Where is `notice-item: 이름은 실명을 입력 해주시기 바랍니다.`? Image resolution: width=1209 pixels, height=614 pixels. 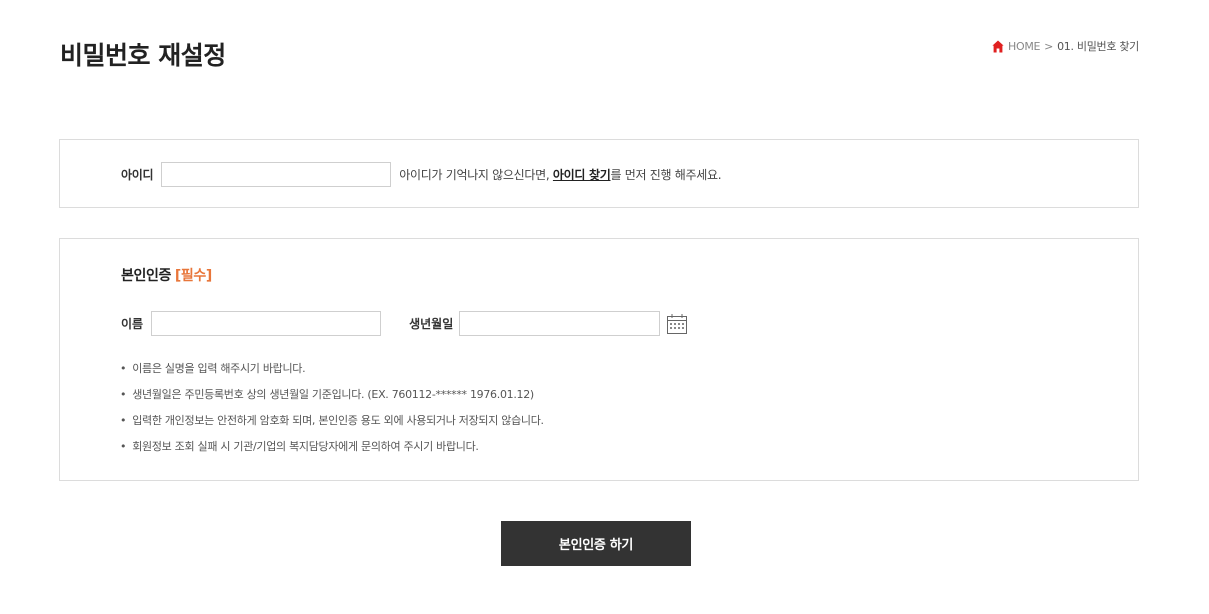 notice-item: 이름은 실명을 입력 해주시기 바랍니다. is located at coordinates (332, 374).